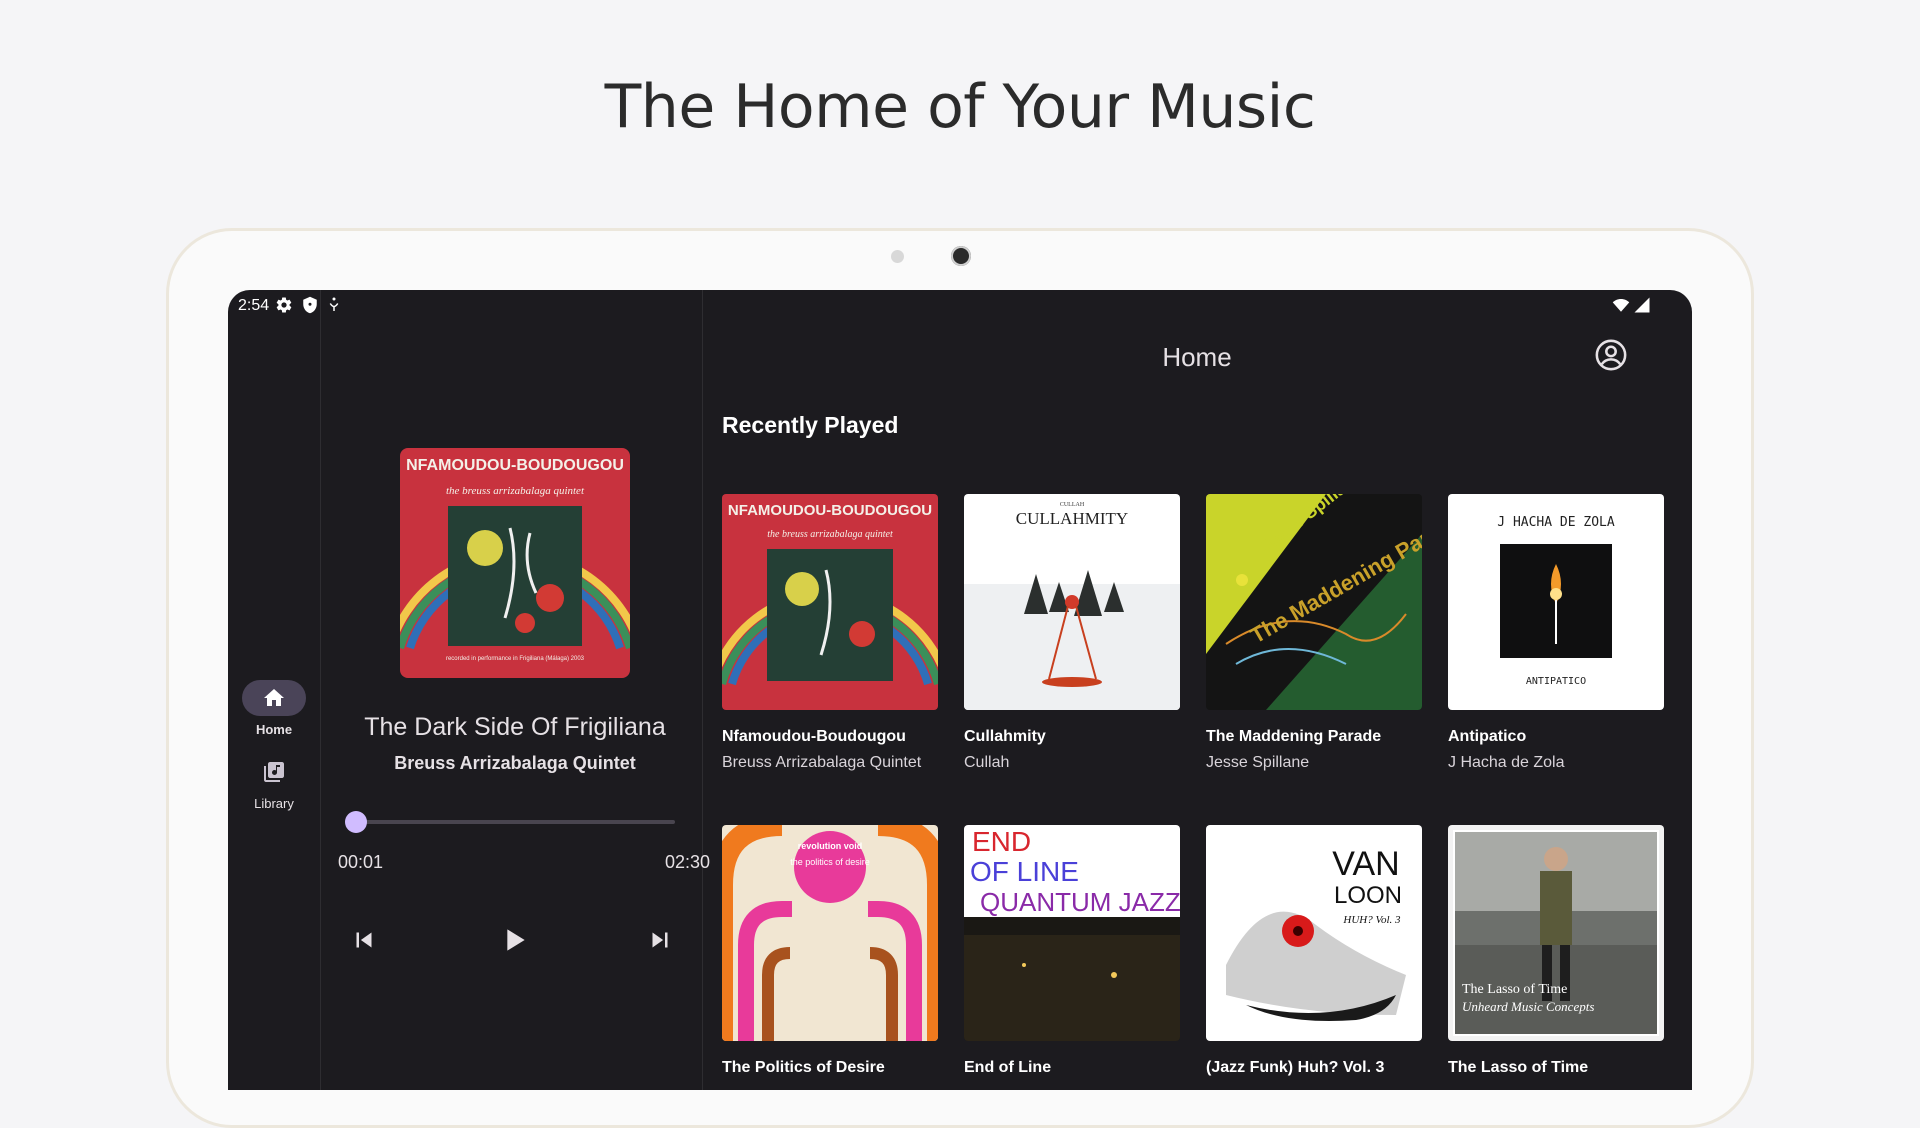 Image resolution: width=1920 pixels, height=1128 pixels. Describe the element at coordinates (1368, 895) in the screenshot. I see `cover-text: LOON` at that location.